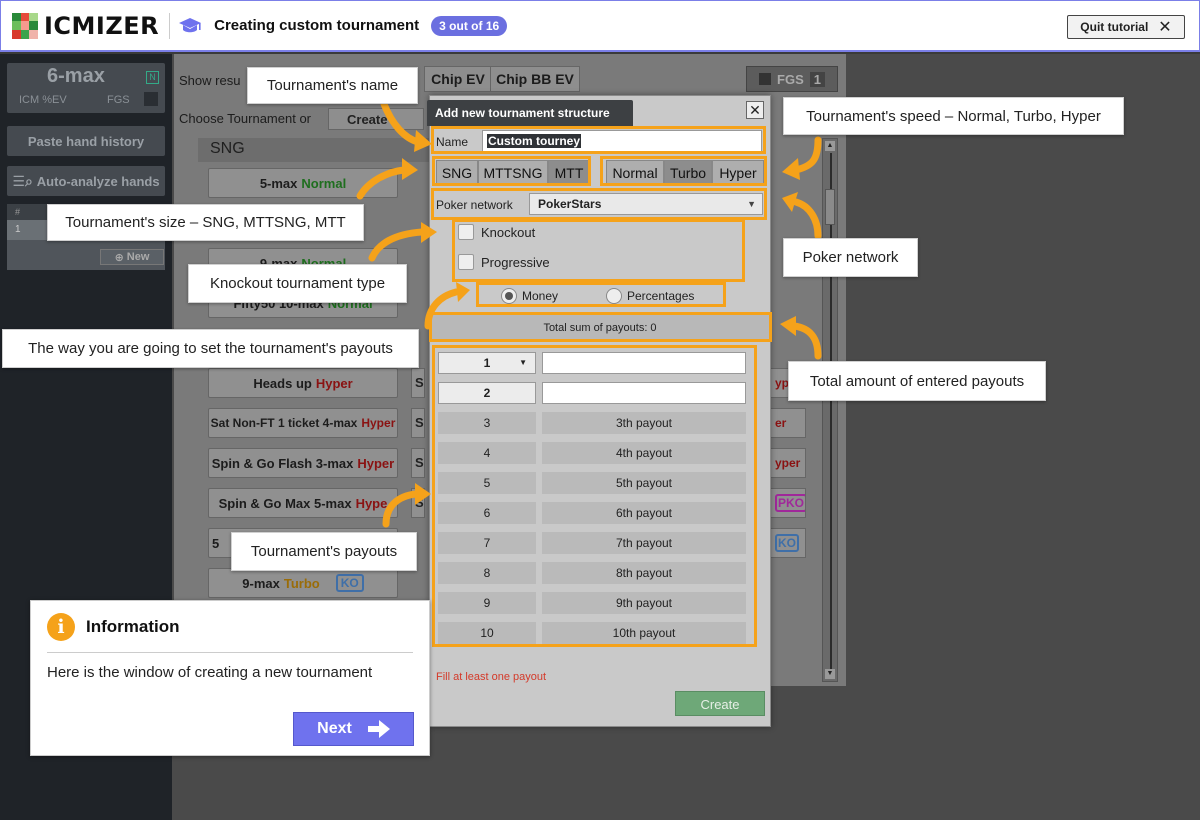  What do you see at coordinates (86, 88) in the screenshot?
I see `table-size-panel: 6-max N ICM %EV FGS` at bounding box center [86, 88].